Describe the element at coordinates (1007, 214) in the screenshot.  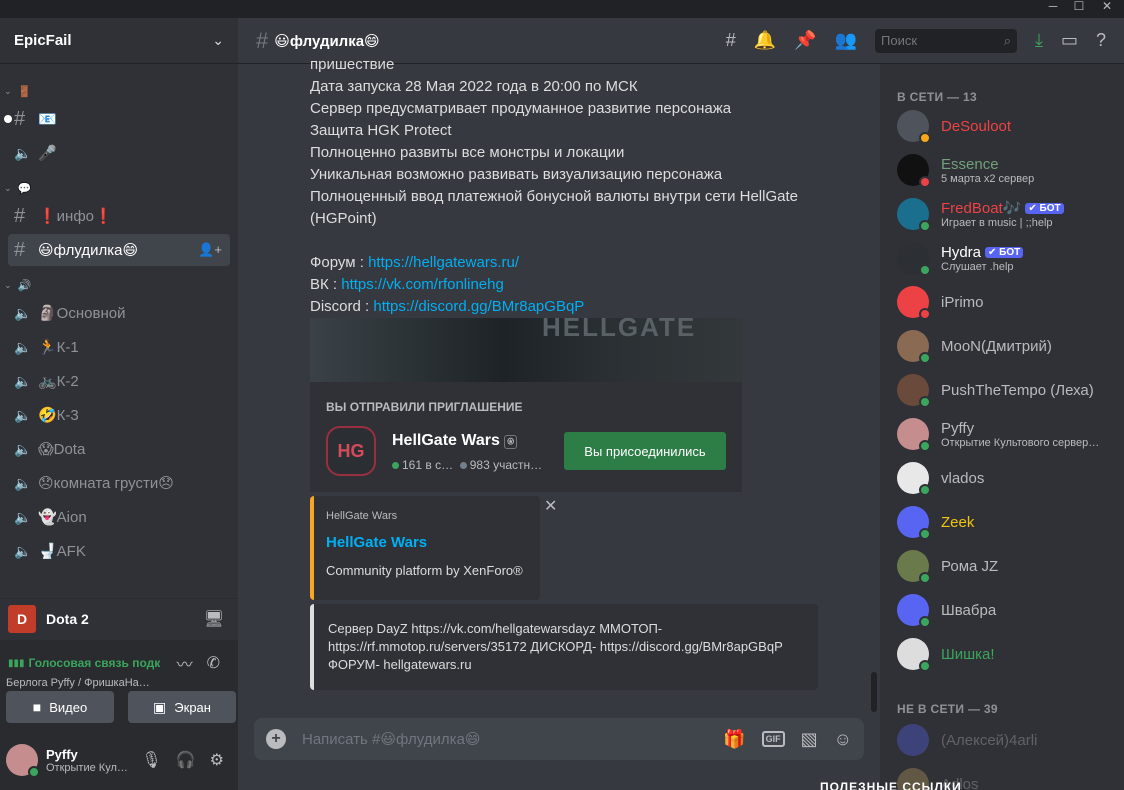
I see `member-item: FredBoat🎶 ✔ БОТ Играет в music | ;;help` at that location.